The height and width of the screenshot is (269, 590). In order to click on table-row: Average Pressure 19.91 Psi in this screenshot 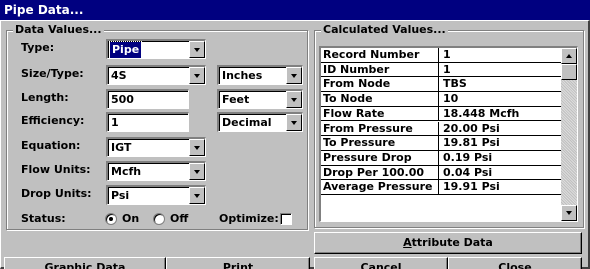, I will do `click(441, 187)`.